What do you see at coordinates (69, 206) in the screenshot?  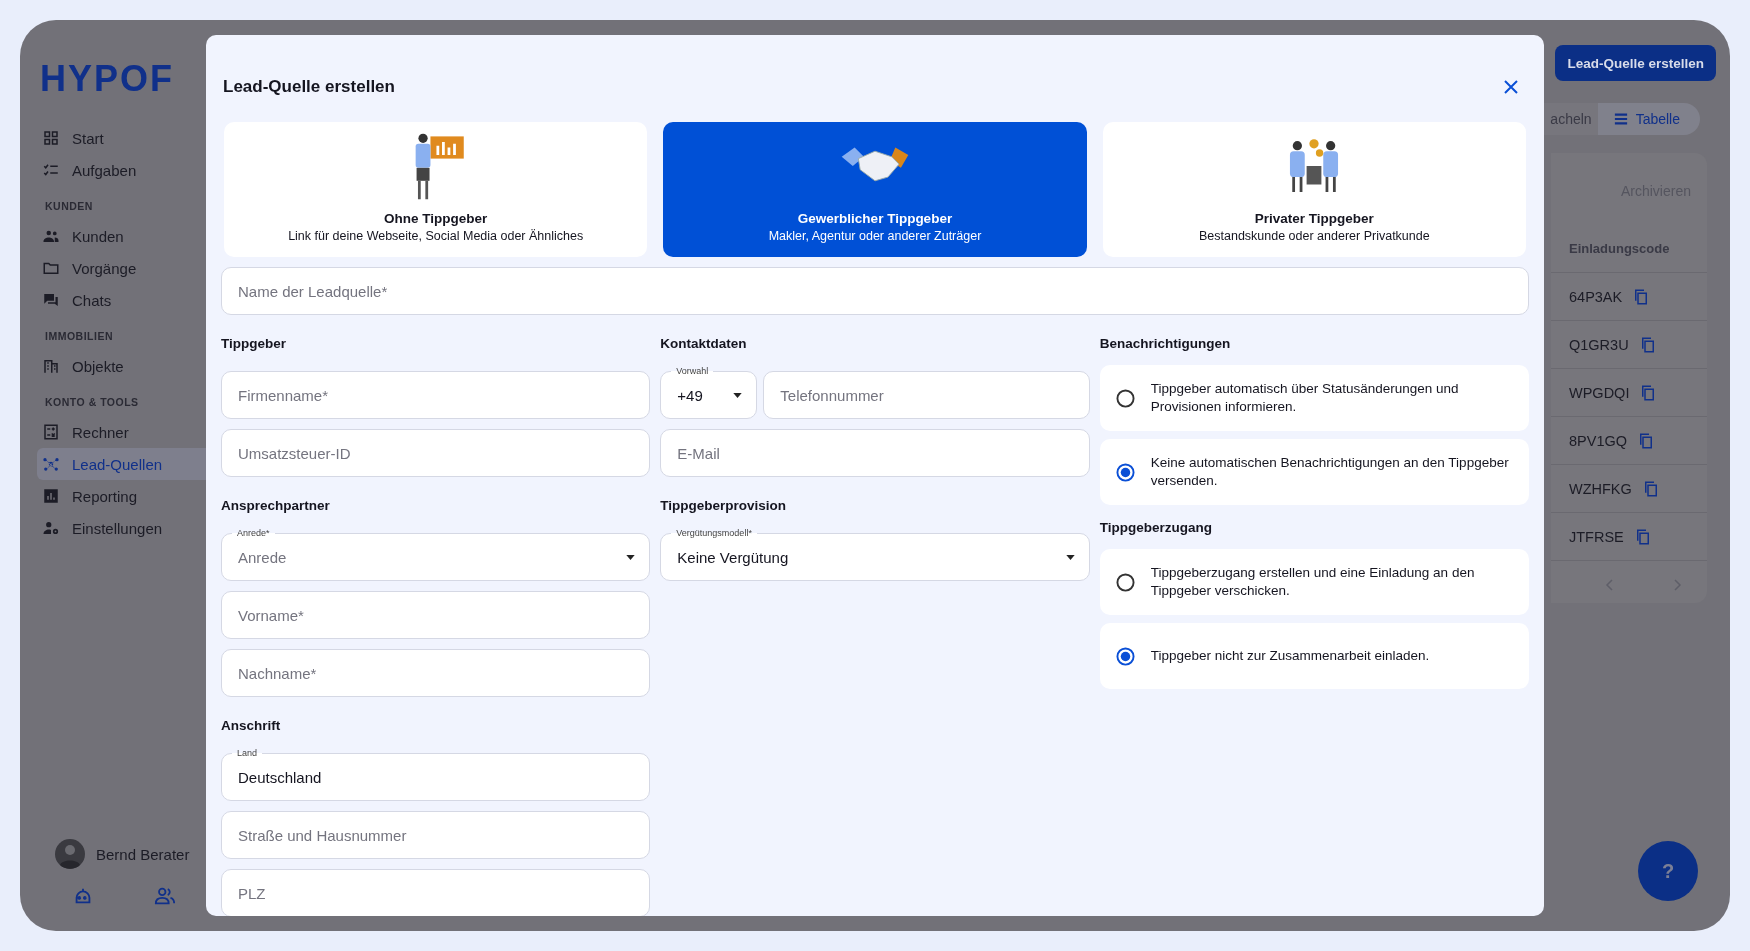 I see `nav-section-heading: KUNDEN` at bounding box center [69, 206].